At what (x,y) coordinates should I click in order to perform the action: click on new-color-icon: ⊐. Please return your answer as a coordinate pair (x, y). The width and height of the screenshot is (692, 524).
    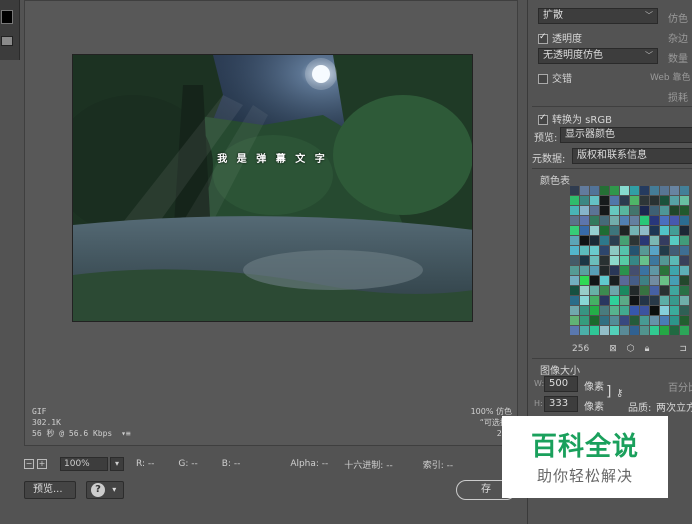
    Looking at the image, I should click on (683, 349).